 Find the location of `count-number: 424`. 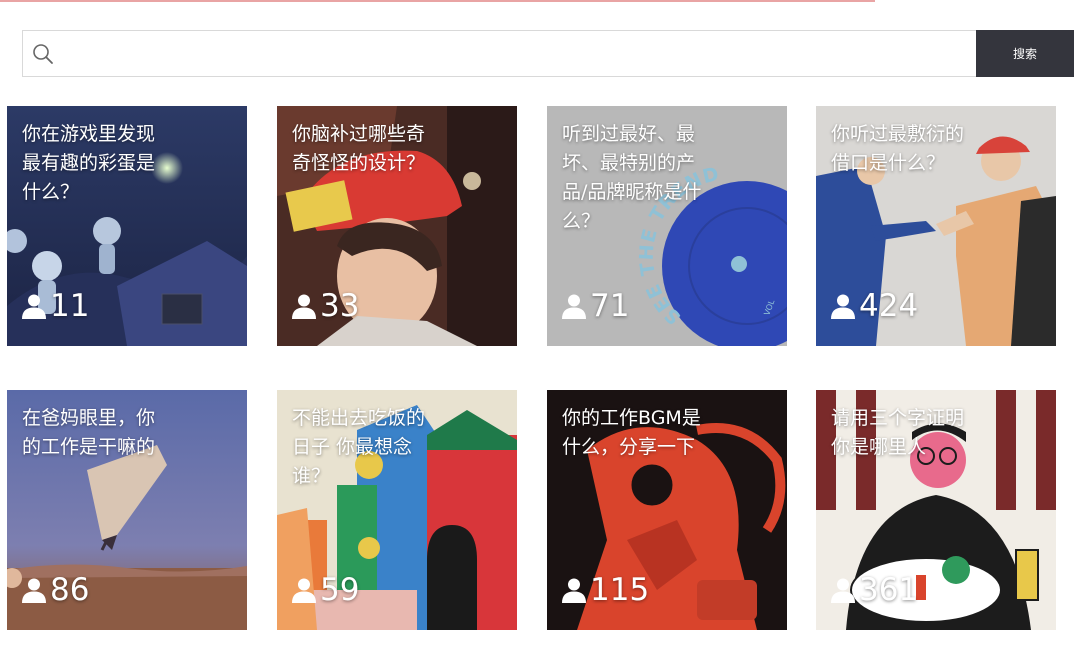

count-number: 424 is located at coordinates (889, 306).